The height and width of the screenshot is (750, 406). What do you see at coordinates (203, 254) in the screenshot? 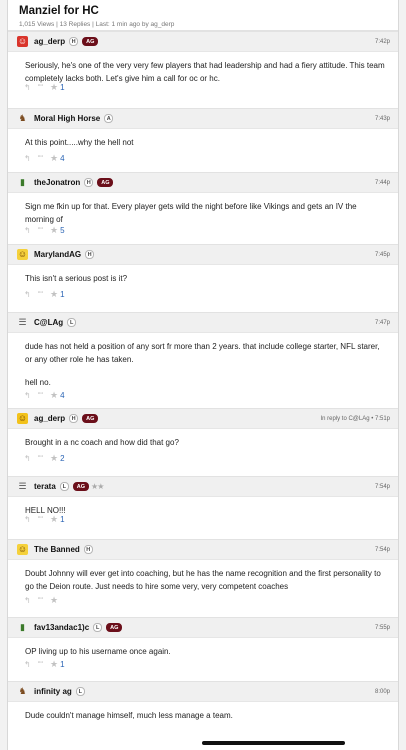
I see `post-header: ☺ MarylandAG H 7:45p` at bounding box center [203, 254].